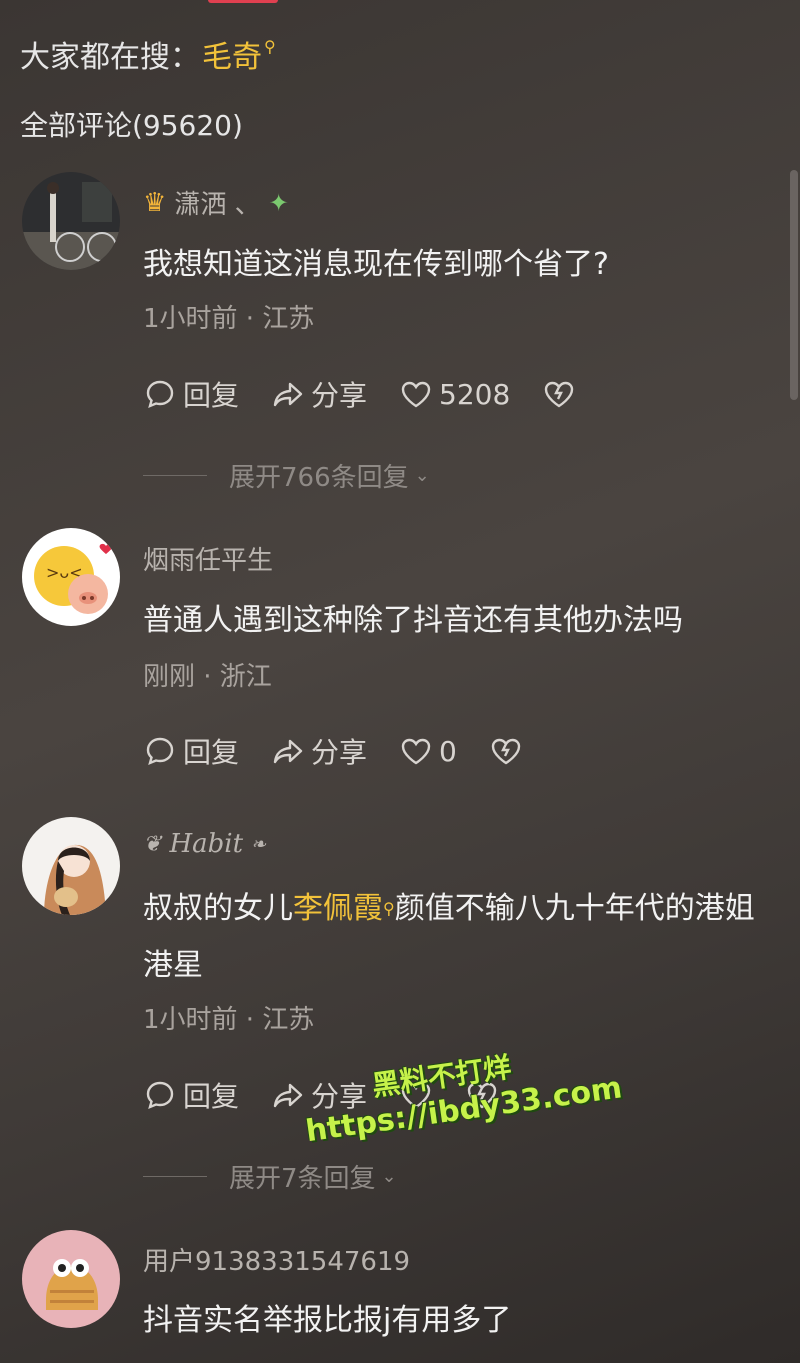 This screenshot has width=800, height=1363. I want to click on trending-search: 大家都在搜： 毛奇 ⚲, so click(148, 54).